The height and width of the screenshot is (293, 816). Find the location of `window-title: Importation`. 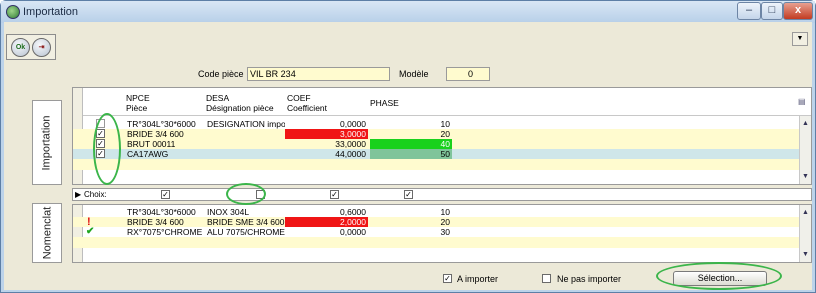

window-title: Importation is located at coordinates (51, 12).